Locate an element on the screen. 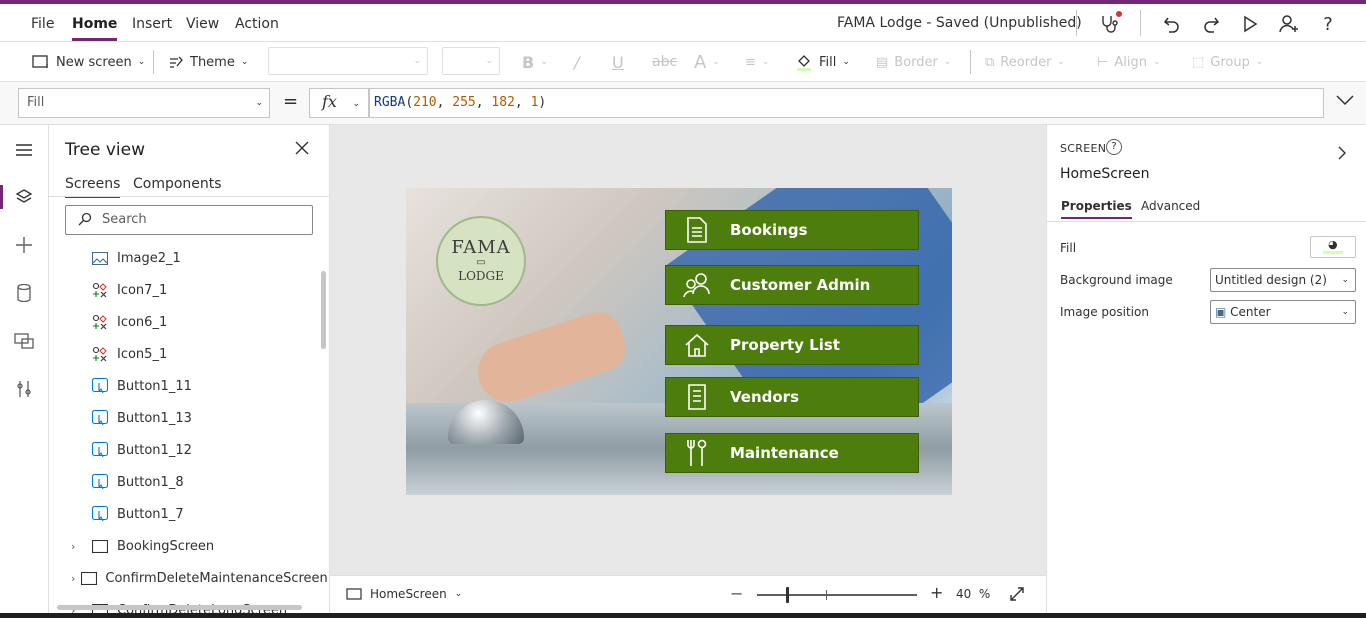  strikethrough-icon: abc is located at coordinates (664, 62).